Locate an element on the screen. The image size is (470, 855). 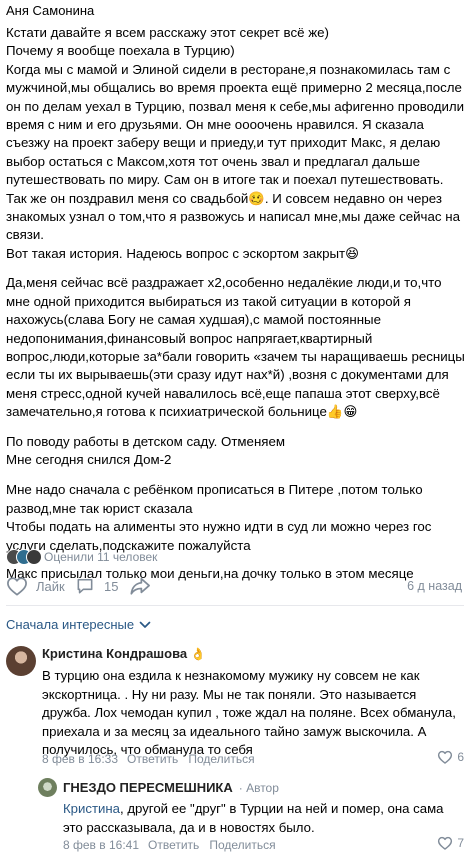
comments-sort-dropdown: Сначала интересные is located at coordinates (78, 624).